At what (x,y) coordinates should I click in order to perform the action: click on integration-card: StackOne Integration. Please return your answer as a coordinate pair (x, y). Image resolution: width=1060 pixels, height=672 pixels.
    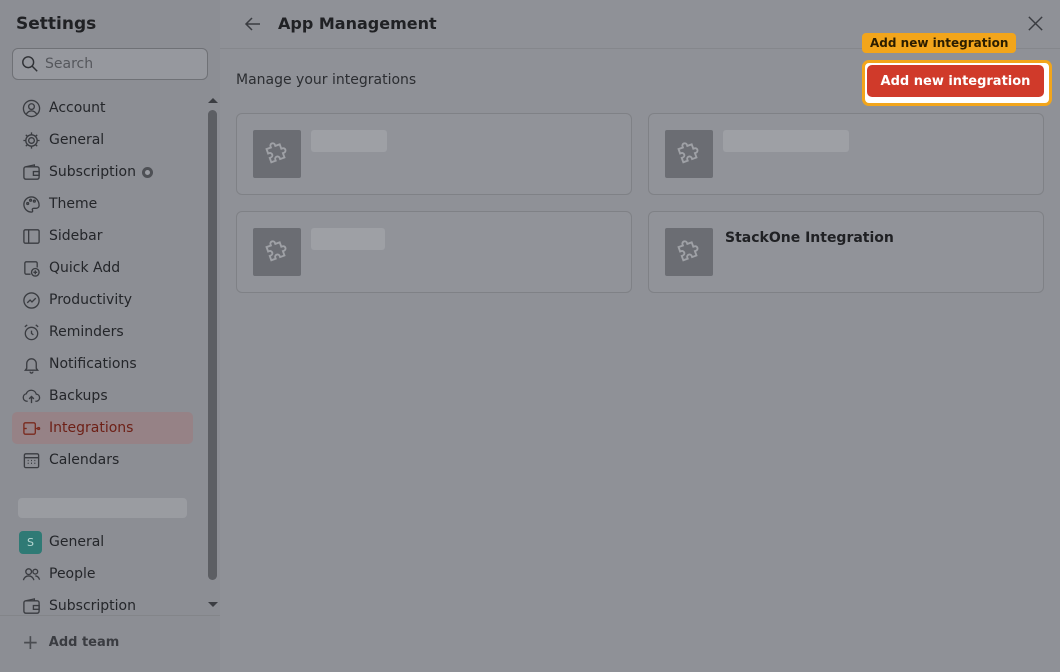
    Looking at the image, I should click on (846, 252).